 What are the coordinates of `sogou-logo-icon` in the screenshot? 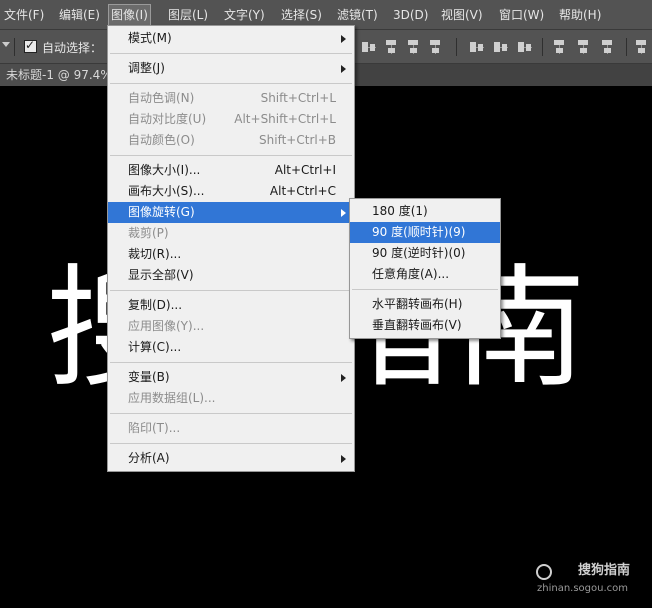 It's located at (544, 572).